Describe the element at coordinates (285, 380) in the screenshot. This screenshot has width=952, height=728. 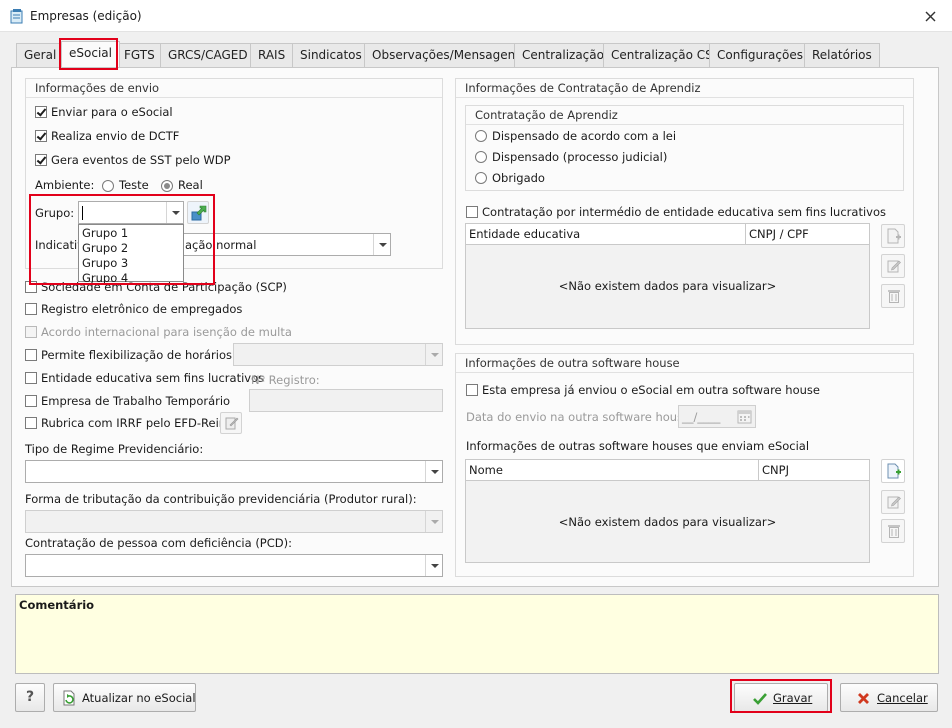
I see `numero-registro-label: Nº Registro:` at that location.